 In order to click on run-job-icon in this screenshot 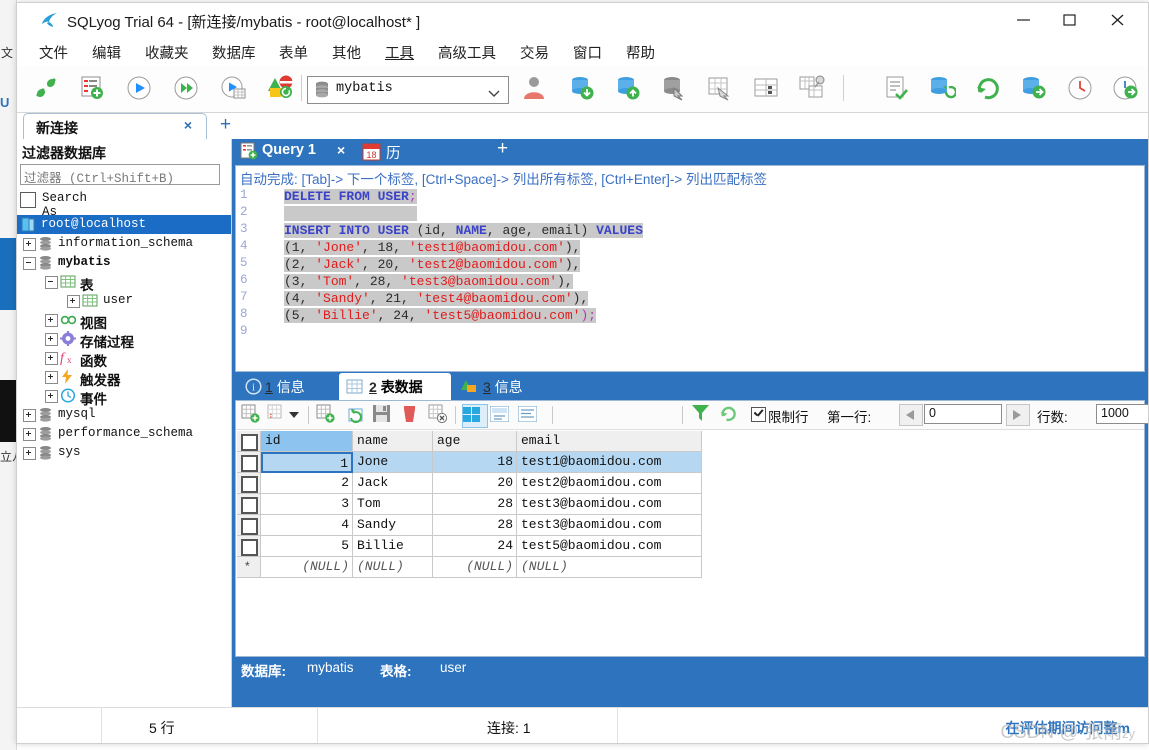, I will do `click(1126, 88)`.